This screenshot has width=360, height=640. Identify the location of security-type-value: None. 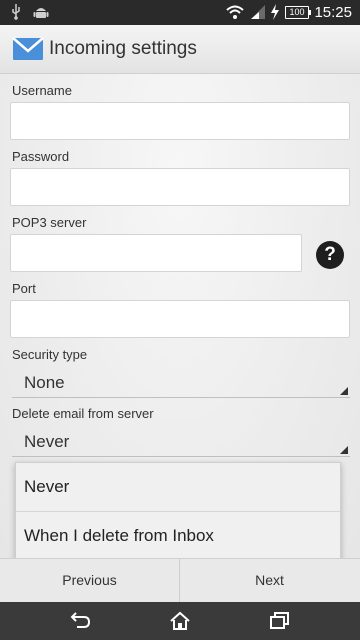
(44, 382).